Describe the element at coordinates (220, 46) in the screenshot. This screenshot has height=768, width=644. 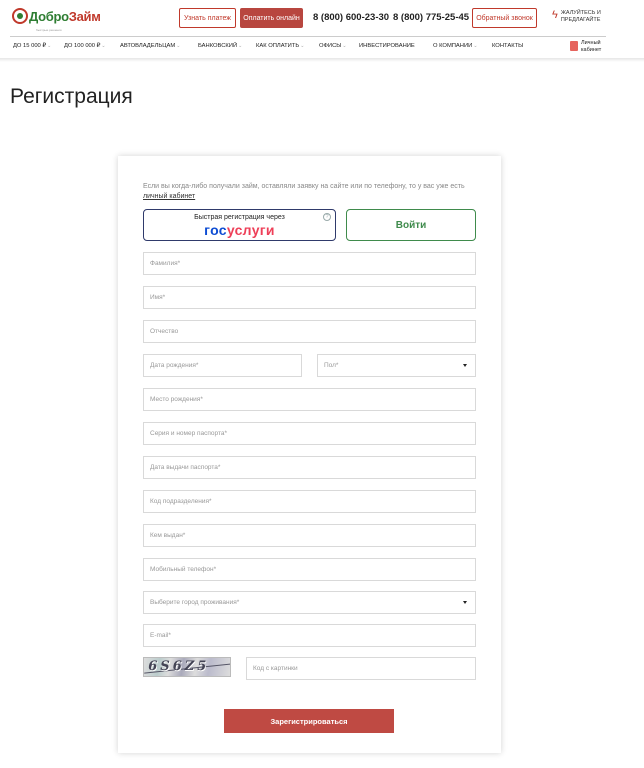
I see `nav-item-banking: Банковский⌄` at that location.